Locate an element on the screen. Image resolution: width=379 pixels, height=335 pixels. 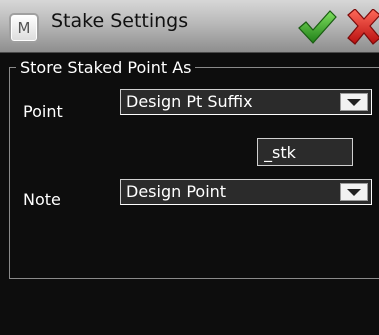
window-title: Stake Settings is located at coordinates (120, 21).